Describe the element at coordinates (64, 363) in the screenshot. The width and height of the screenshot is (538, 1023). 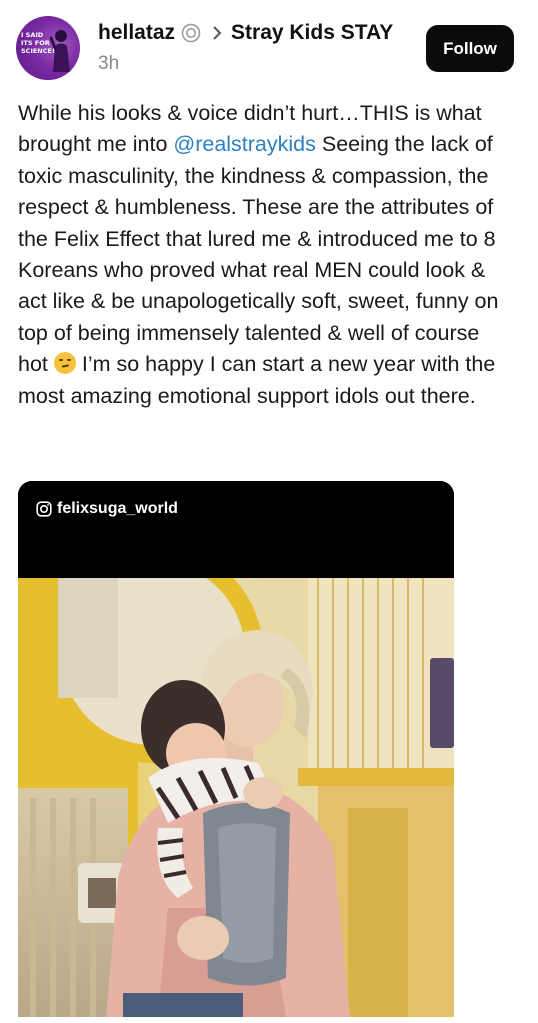
I see `smirking-face-emoji-icon` at that location.